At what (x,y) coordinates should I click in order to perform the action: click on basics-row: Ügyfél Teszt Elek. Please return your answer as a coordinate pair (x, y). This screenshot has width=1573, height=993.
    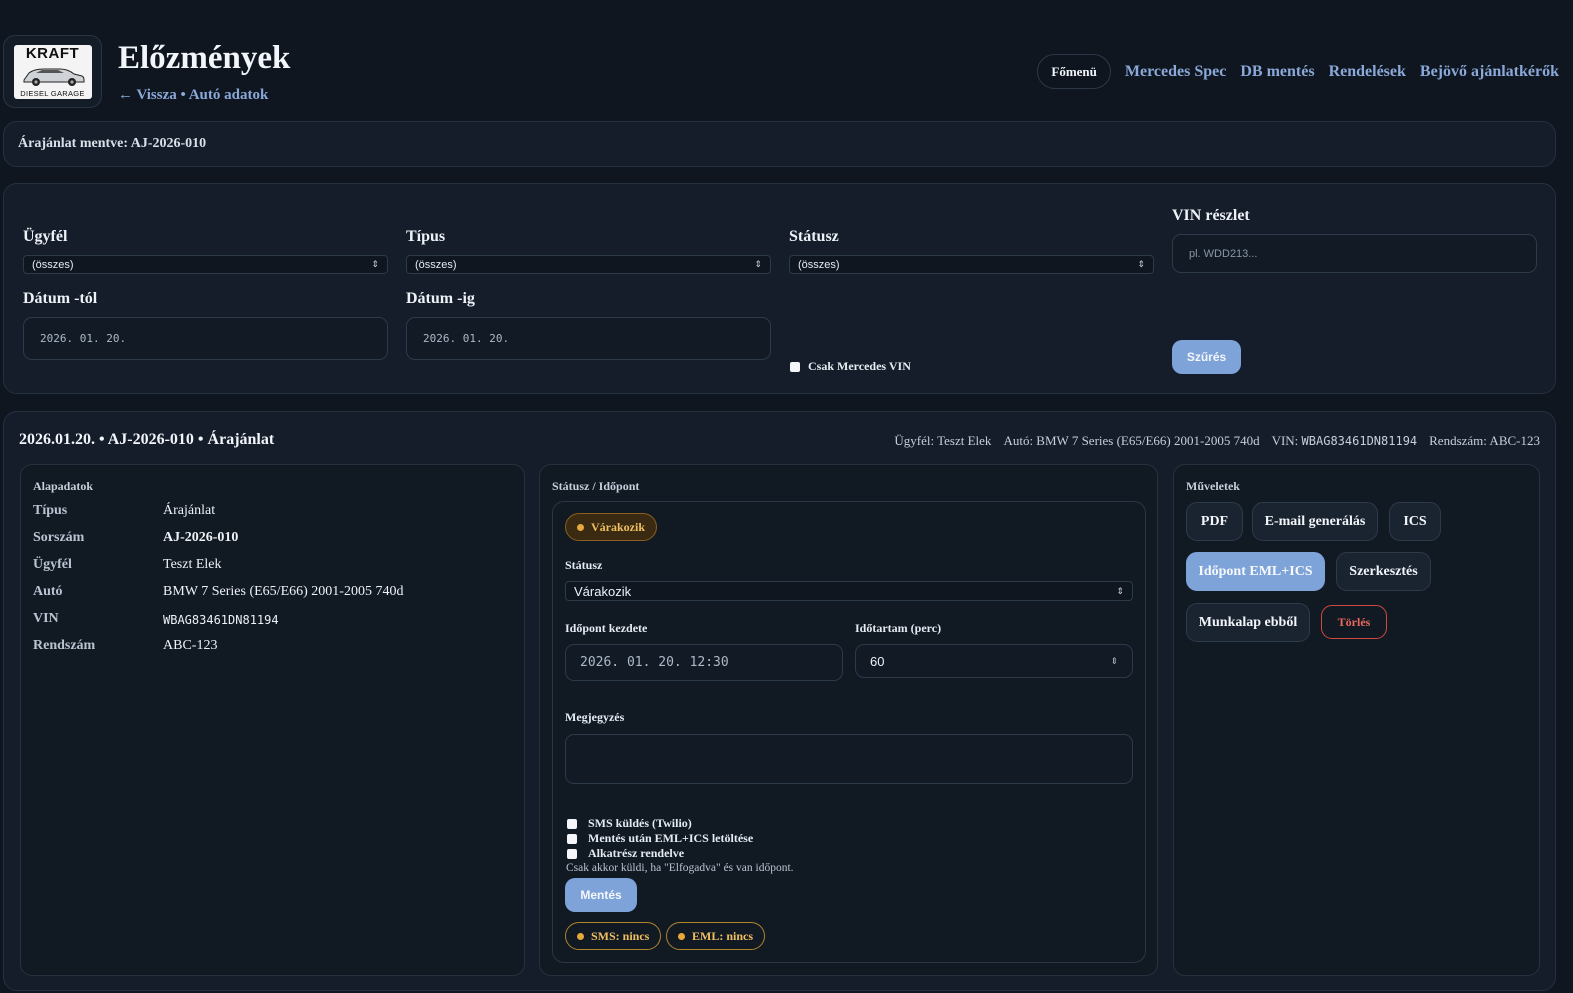
    Looking at the image, I should click on (127, 565).